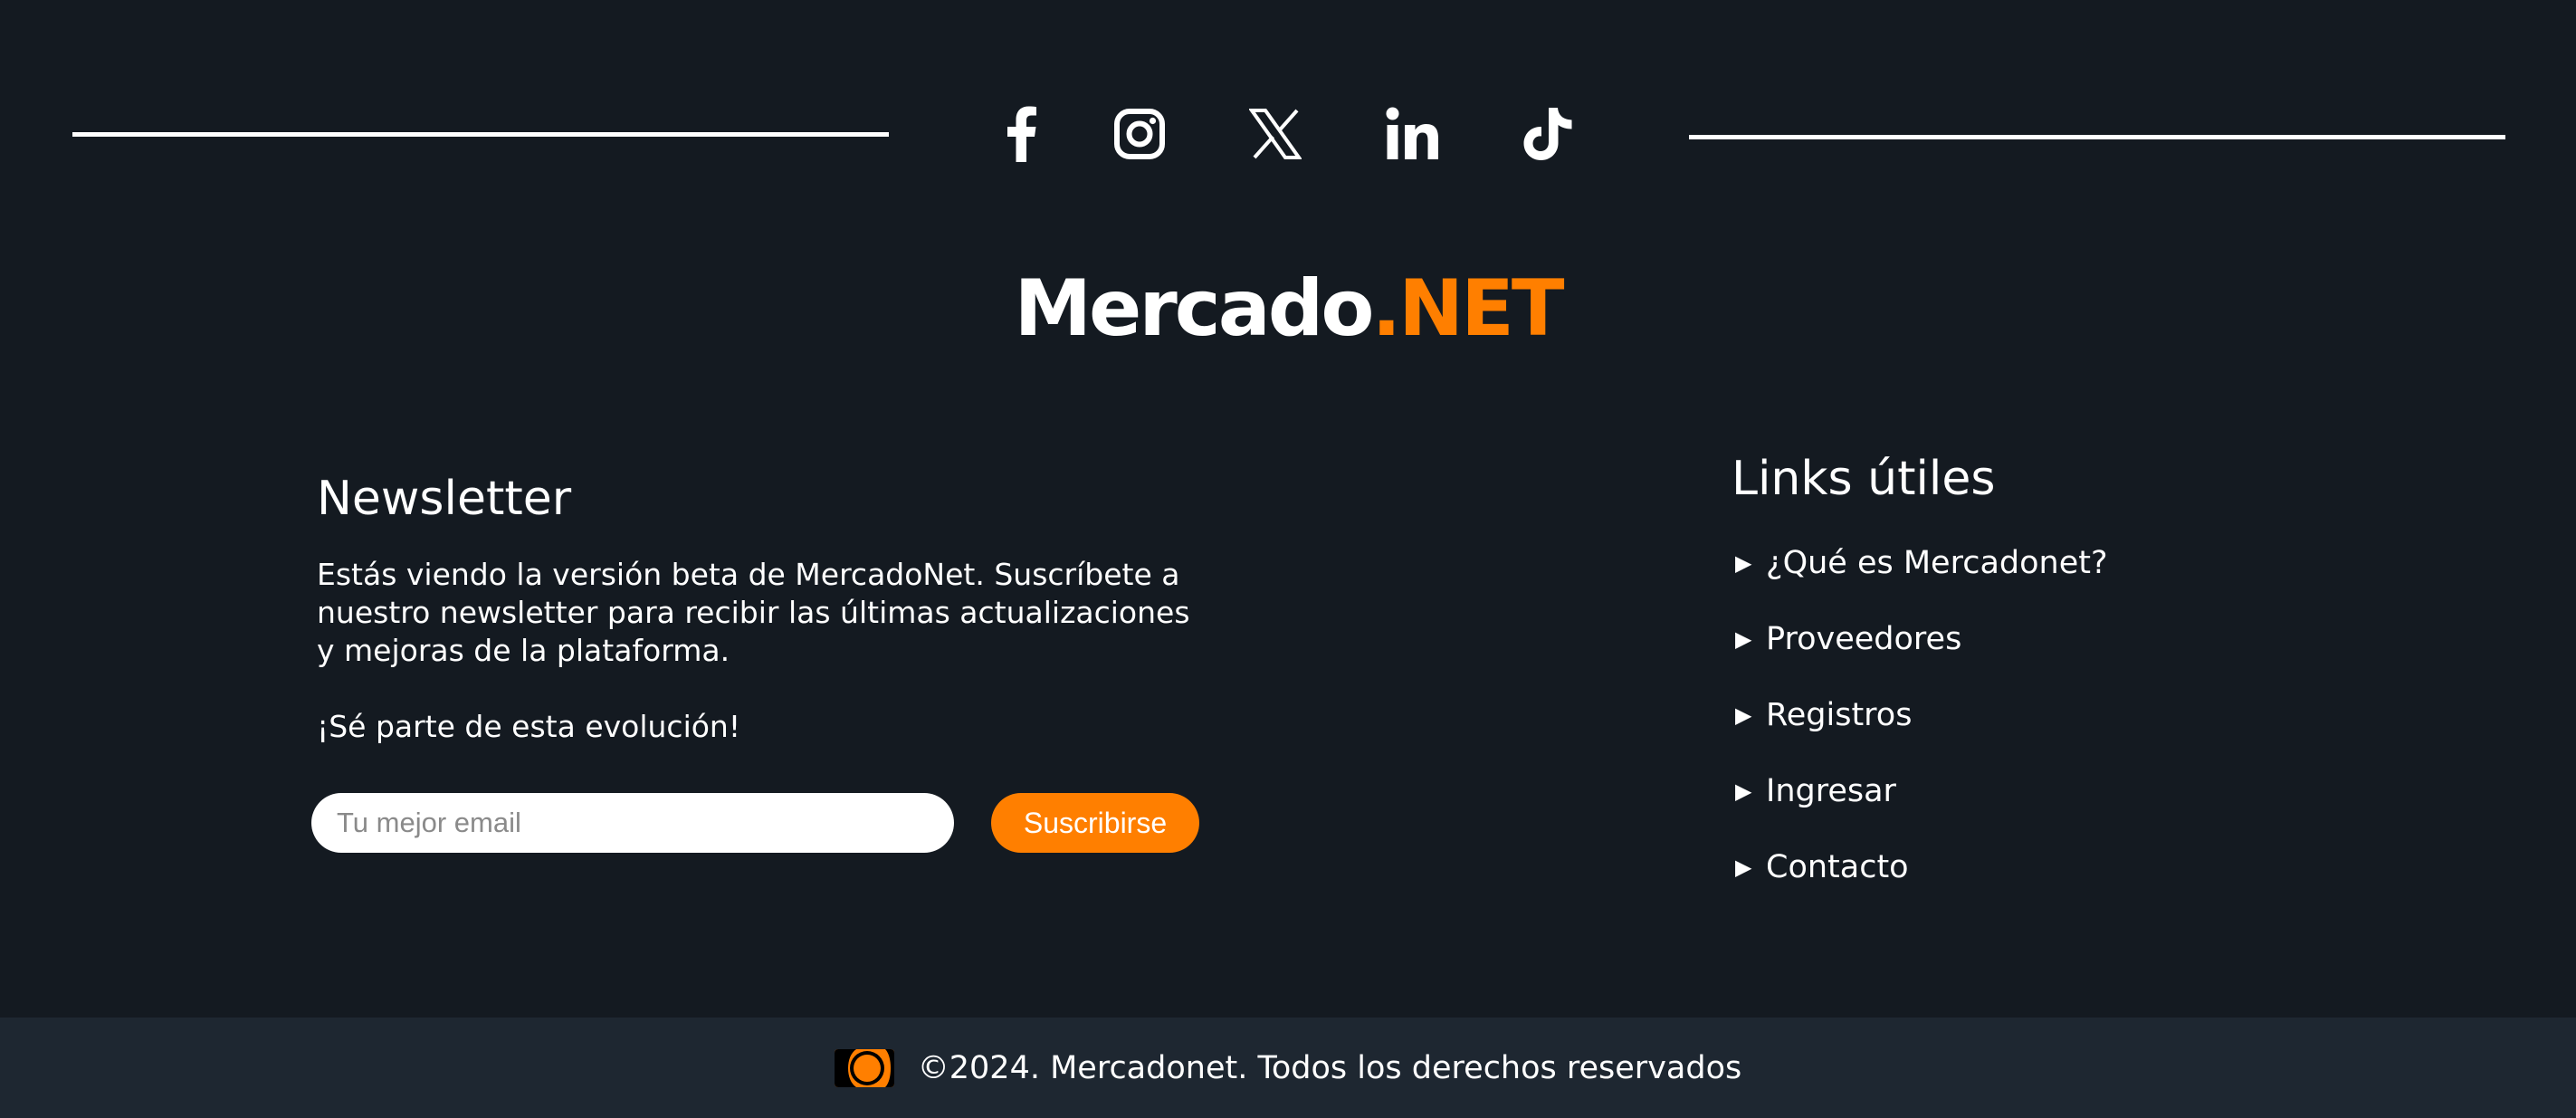 The width and height of the screenshot is (2576, 1118). What do you see at coordinates (1022, 134) in the screenshot?
I see `facebook-icon` at bounding box center [1022, 134].